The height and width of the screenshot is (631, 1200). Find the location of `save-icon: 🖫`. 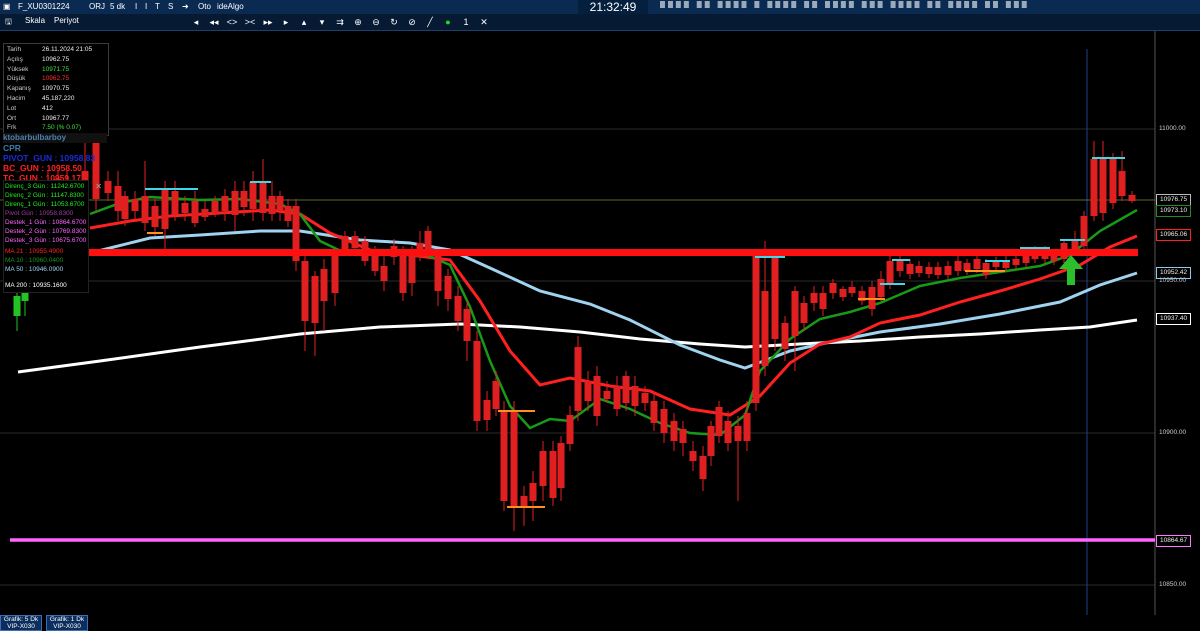

save-icon: 🖫 is located at coordinates (8, 23).